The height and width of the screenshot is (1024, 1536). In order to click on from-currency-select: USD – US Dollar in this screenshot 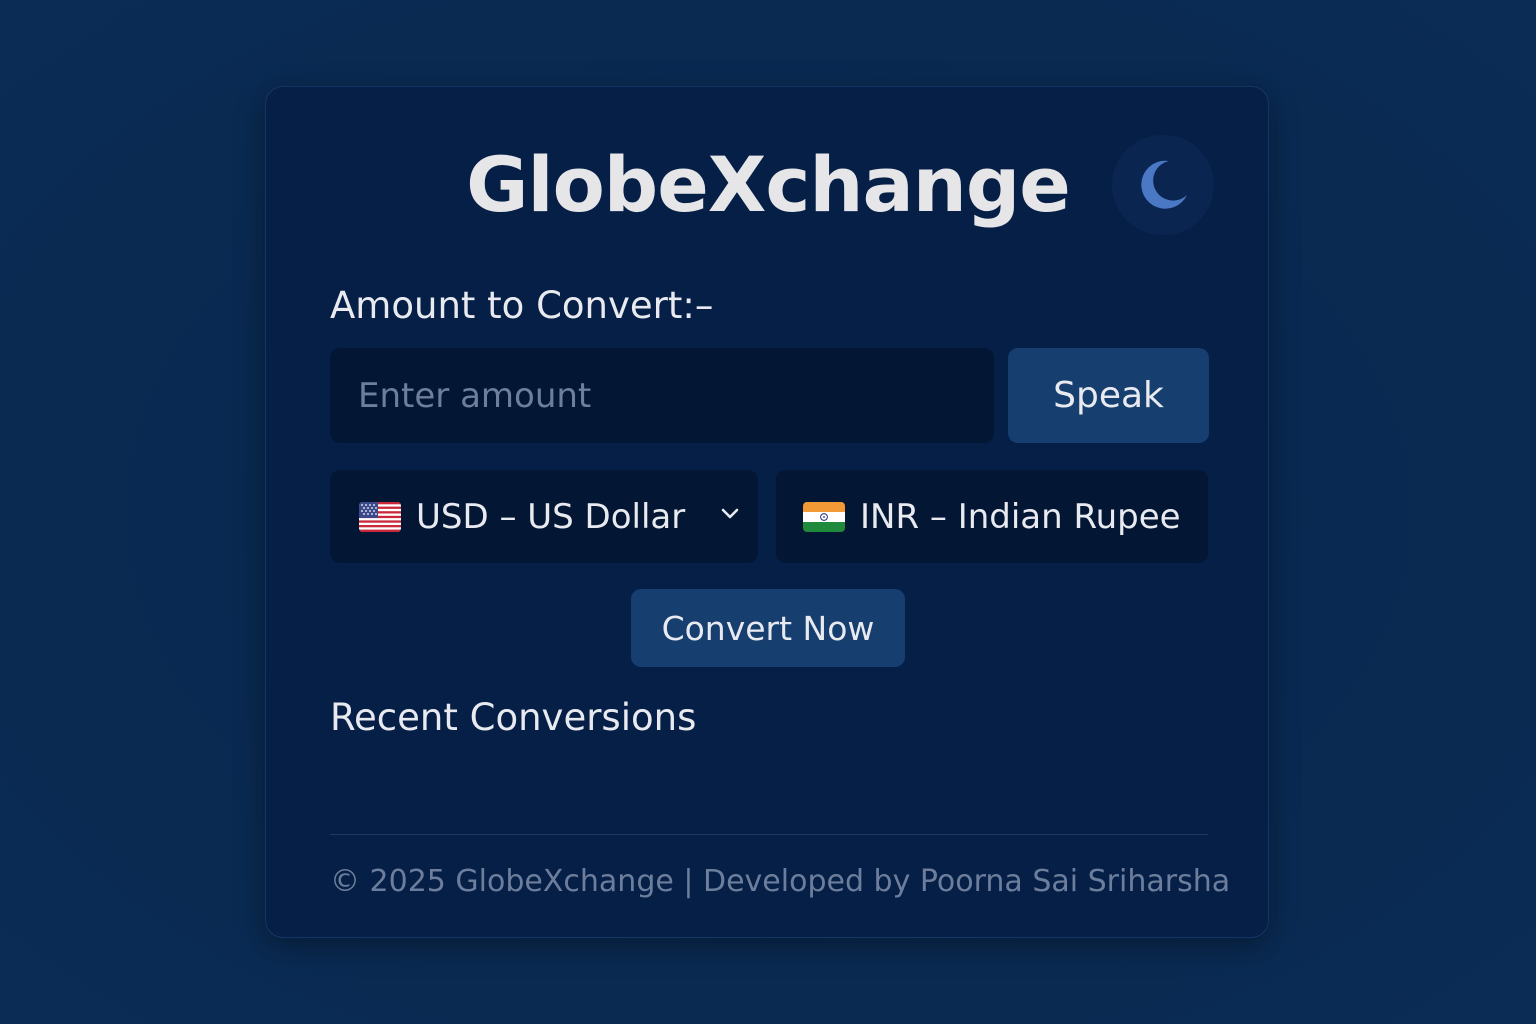, I will do `click(544, 516)`.